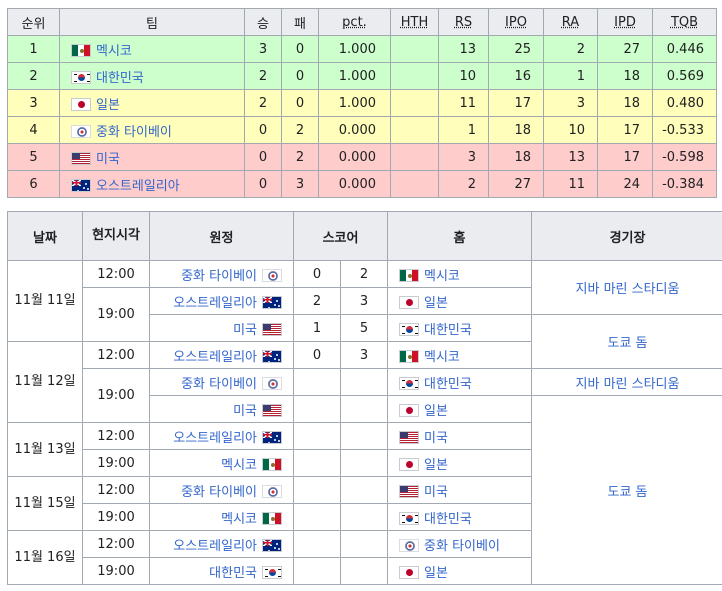 This screenshot has width=722, height=591. Describe the element at coordinates (365, 395) in the screenshot. I see `game-row: 19:00 중화 타이베이 대한민국 지바 마린 스타디움` at that location.